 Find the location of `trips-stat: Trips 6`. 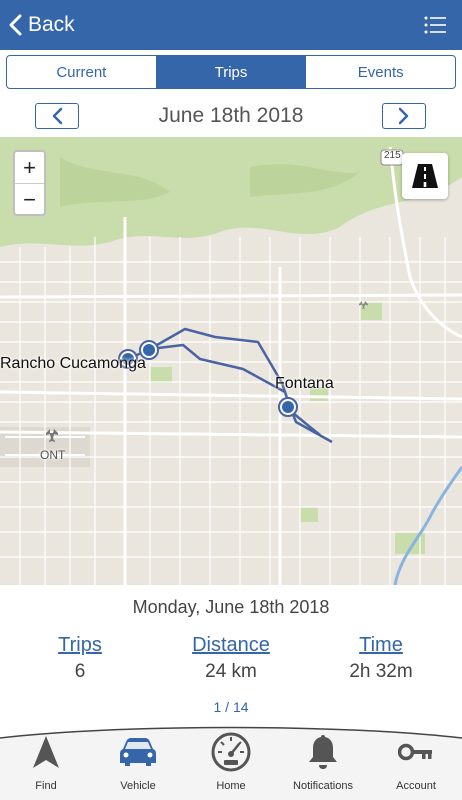

trips-stat: Trips 6 is located at coordinates (80, 658).